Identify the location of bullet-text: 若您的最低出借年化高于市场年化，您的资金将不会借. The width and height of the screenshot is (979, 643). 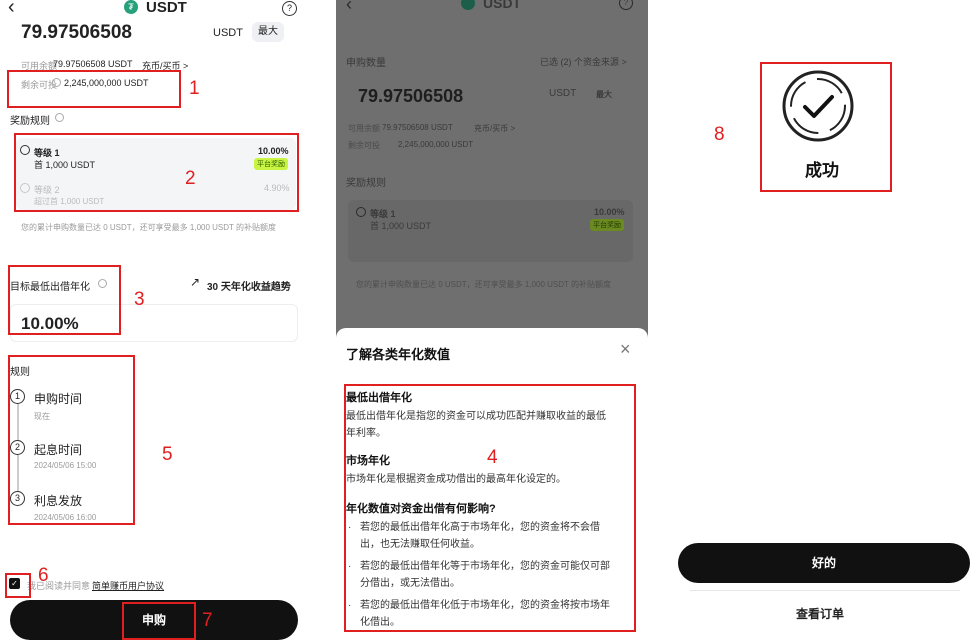
(480, 527).